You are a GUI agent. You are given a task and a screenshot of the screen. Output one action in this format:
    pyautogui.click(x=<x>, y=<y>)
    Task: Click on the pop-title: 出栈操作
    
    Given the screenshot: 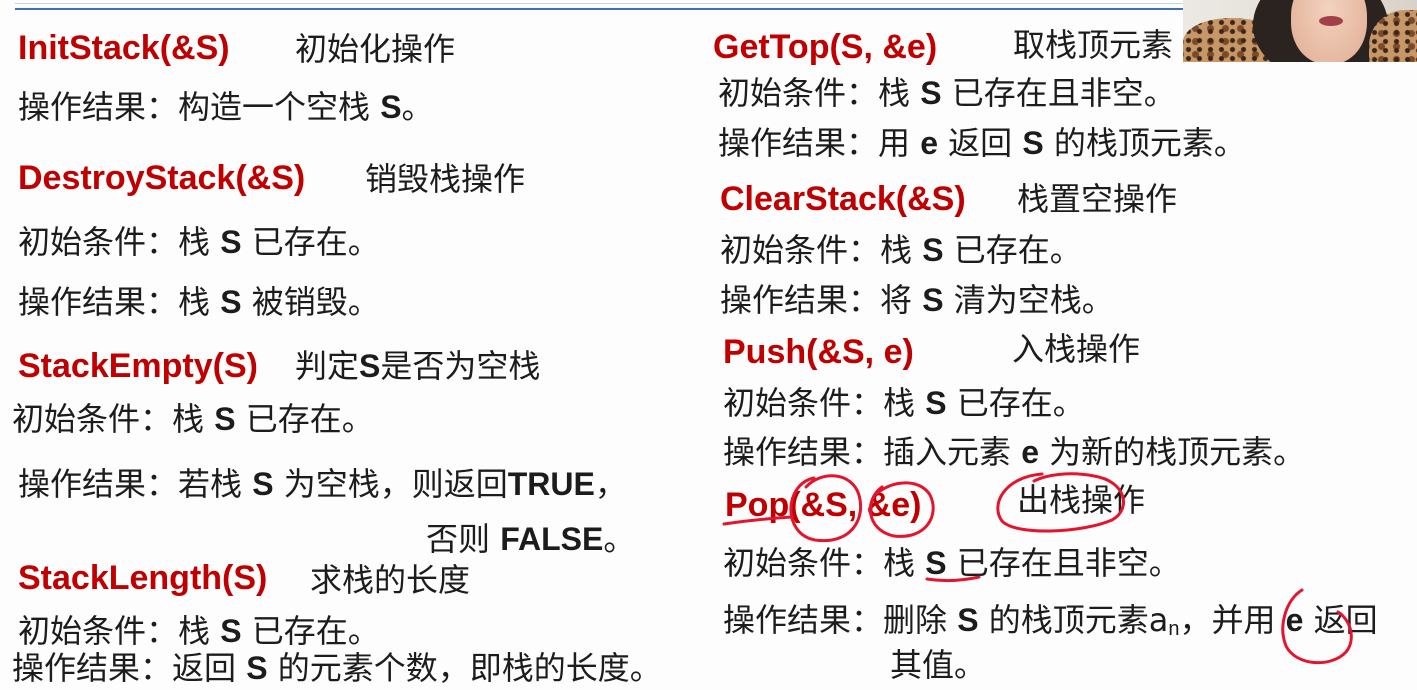 What is the action you would take?
    pyautogui.click(x=1081, y=500)
    